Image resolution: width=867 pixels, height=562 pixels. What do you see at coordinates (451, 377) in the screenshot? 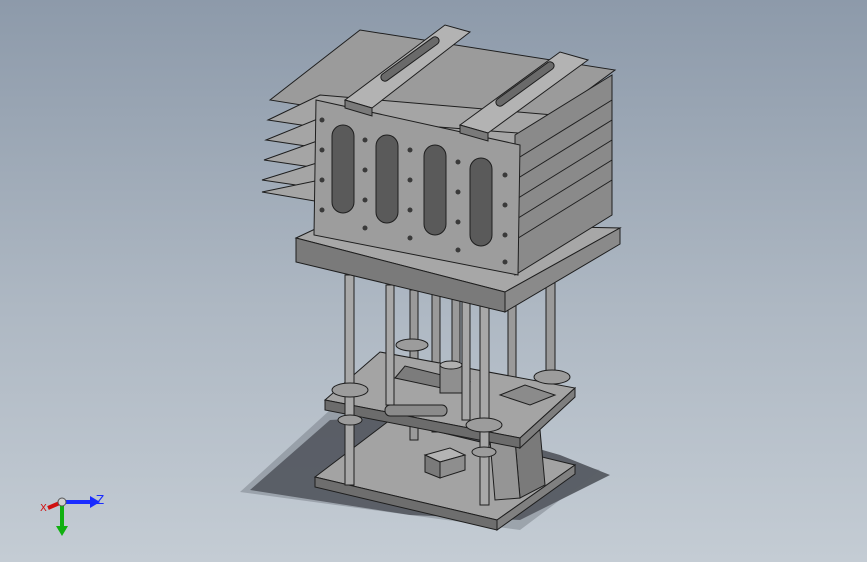
I see `lead-screw-nut` at bounding box center [451, 377].